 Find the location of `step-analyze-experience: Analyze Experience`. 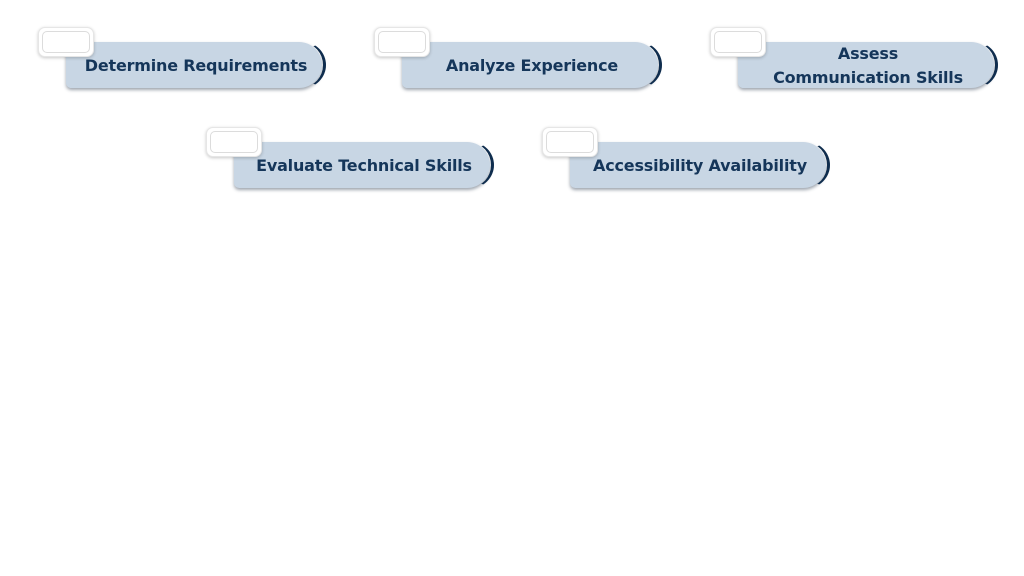

step-analyze-experience: Analyze Experience is located at coordinates (519, 59).